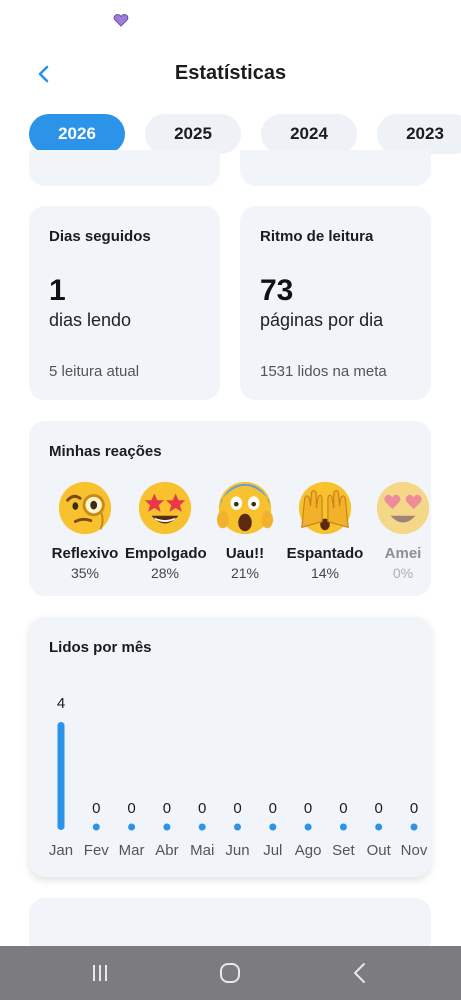 This screenshot has height=1000, width=461. What do you see at coordinates (85, 508) in the screenshot?
I see `monocle-face-emoji-icon` at bounding box center [85, 508].